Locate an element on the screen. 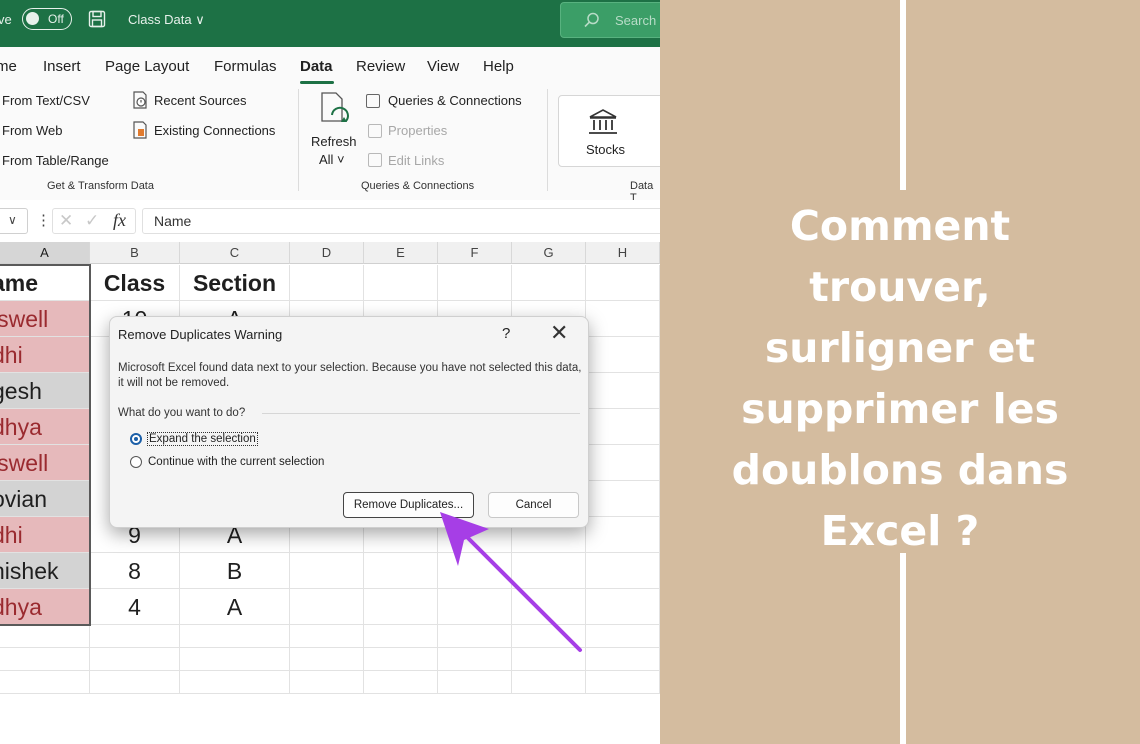 The width and height of the screenshot is (1140, 744). headline-line: supprimer les is located at coordinates (900, 409).